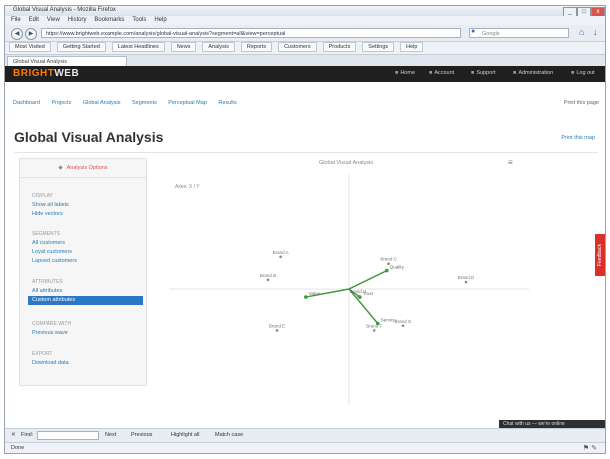  I want to click on menu-history: History, so click(77, 20).